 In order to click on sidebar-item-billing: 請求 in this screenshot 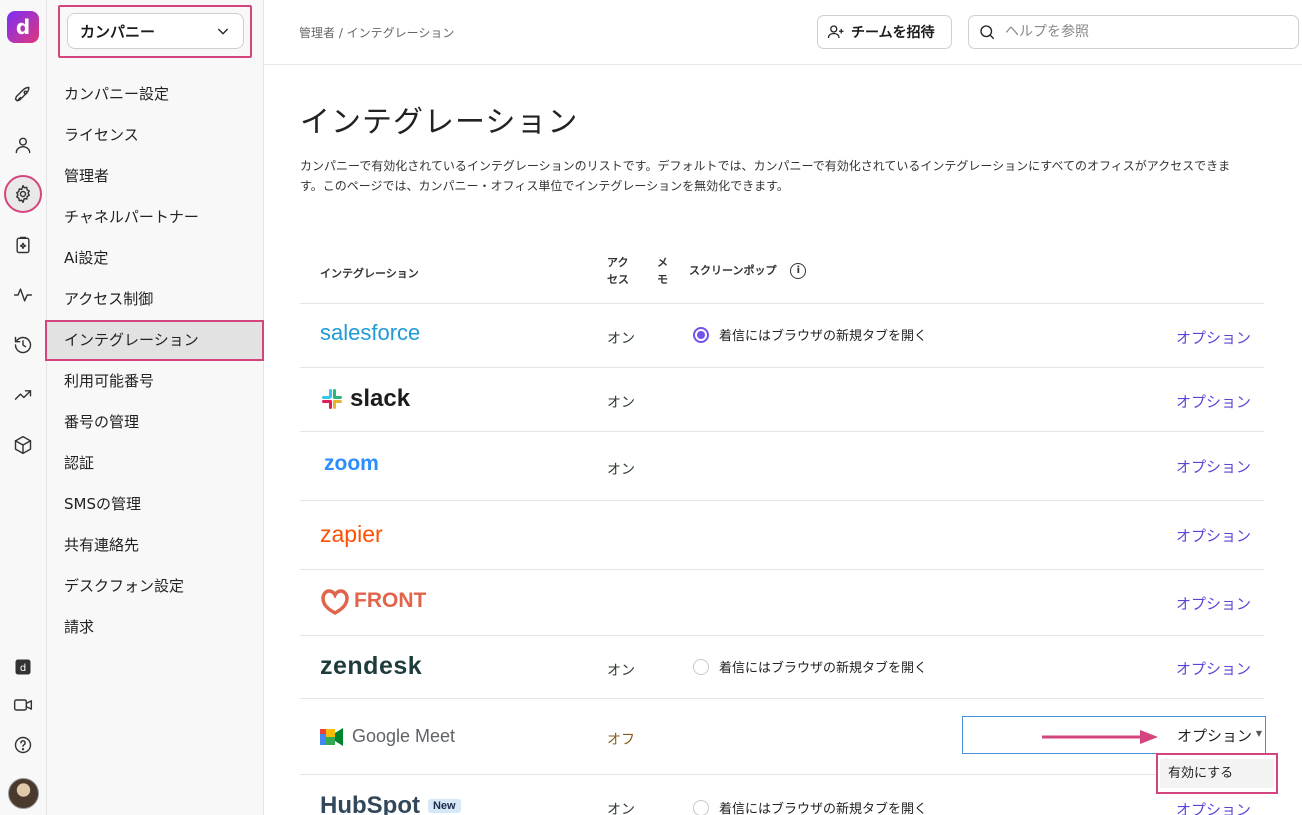, I will do `click(155, 627)`.